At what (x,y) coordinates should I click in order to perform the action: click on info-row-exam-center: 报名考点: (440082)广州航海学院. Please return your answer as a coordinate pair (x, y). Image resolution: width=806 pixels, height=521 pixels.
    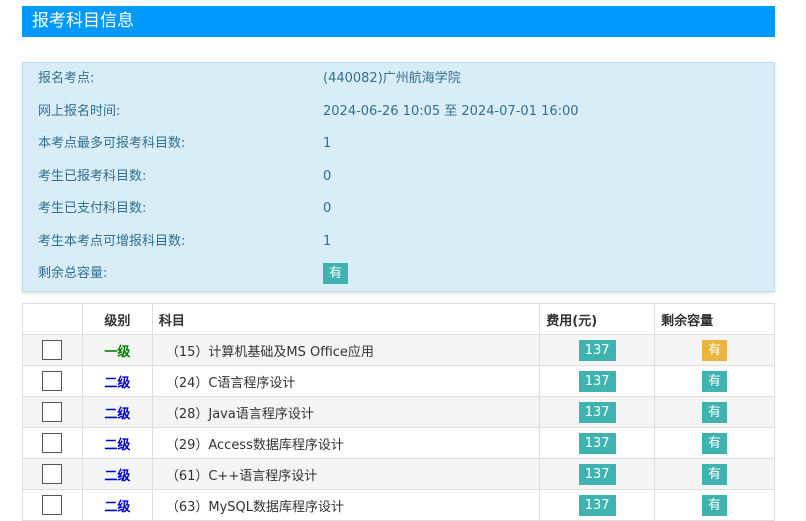
    Looking at the image, I should click on (398, 79).